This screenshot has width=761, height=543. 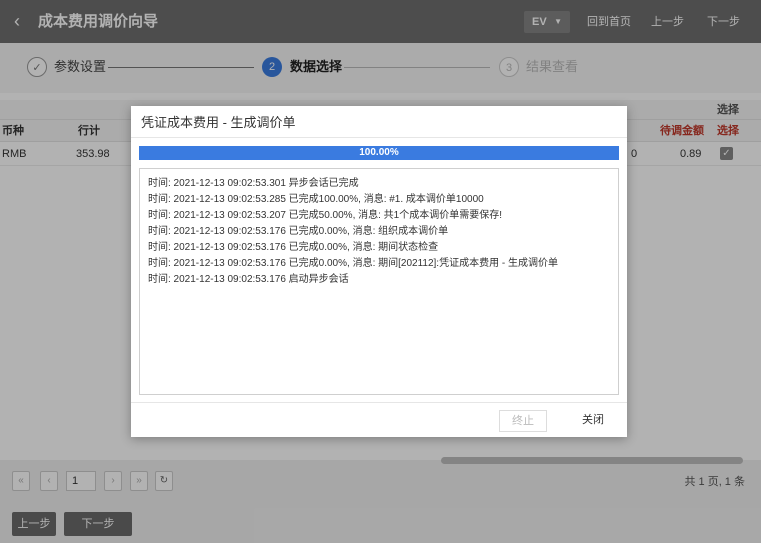 I want to click on dialog-title: 凭证成本费用 - 生成调价单, so click(x=218, y=122).